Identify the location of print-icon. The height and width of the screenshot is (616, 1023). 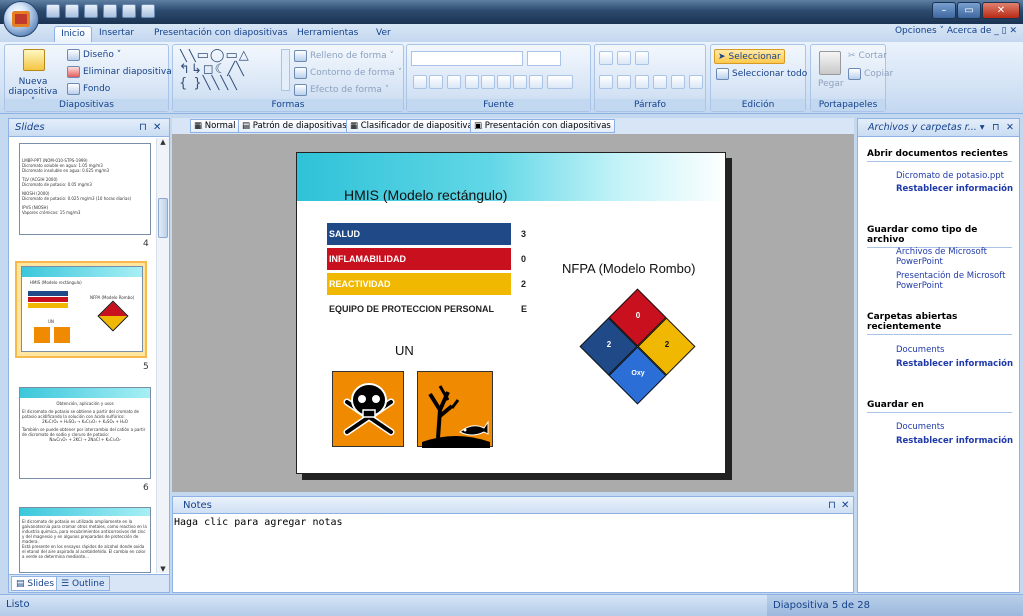
(148, 11).